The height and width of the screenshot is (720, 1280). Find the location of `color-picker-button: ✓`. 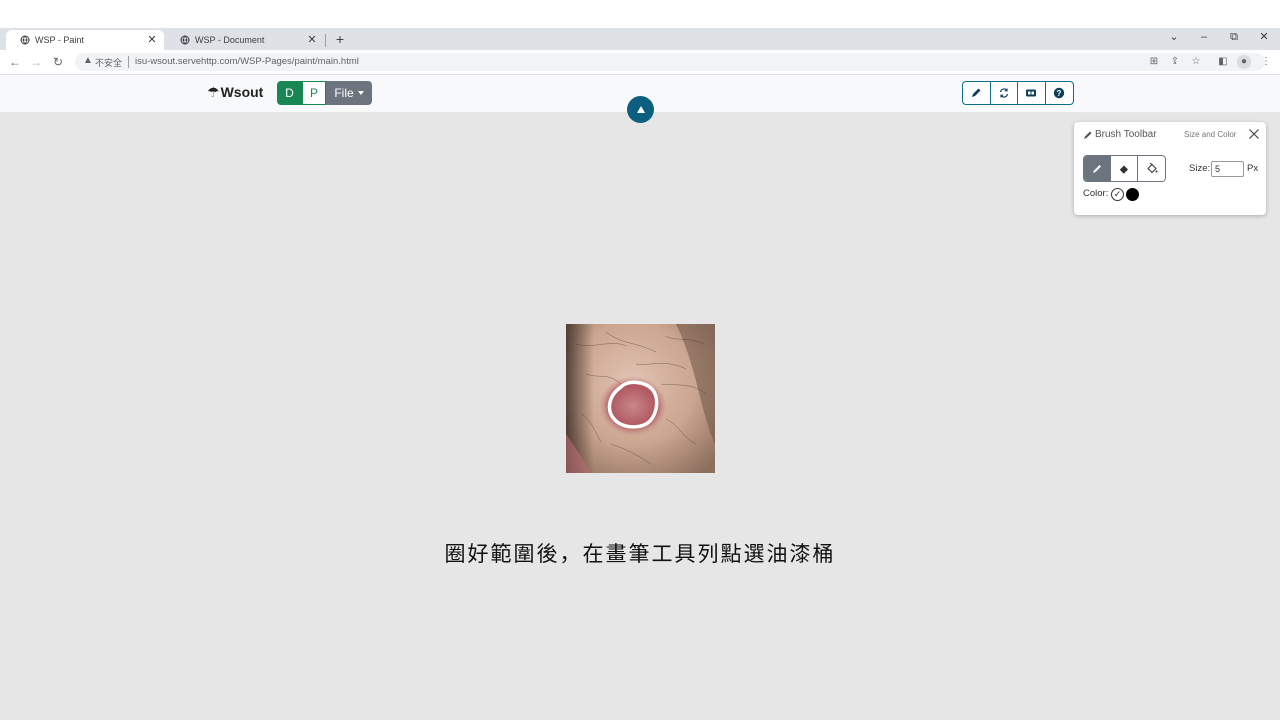

color-picker-button: ✓ is located at coordinates (1117, 194).